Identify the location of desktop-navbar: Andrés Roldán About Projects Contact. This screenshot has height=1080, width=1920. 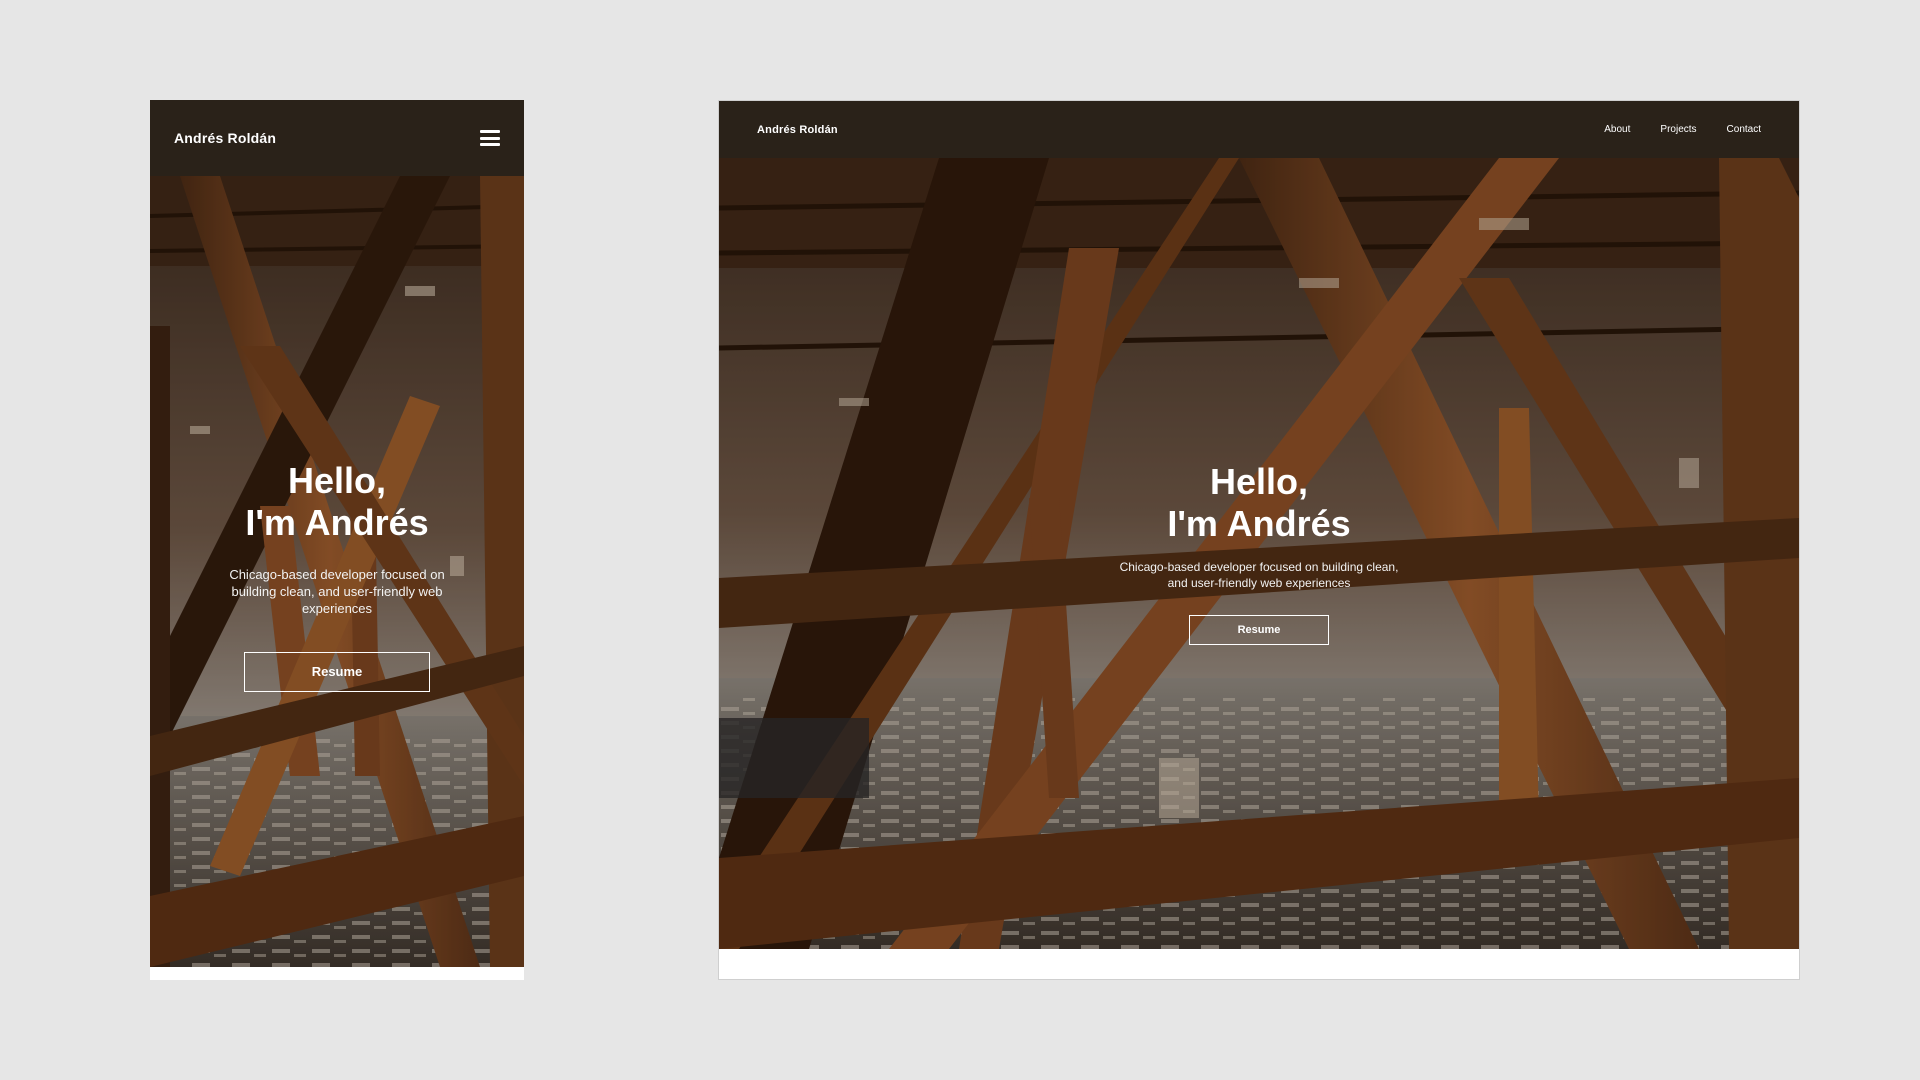
(1259, 129).